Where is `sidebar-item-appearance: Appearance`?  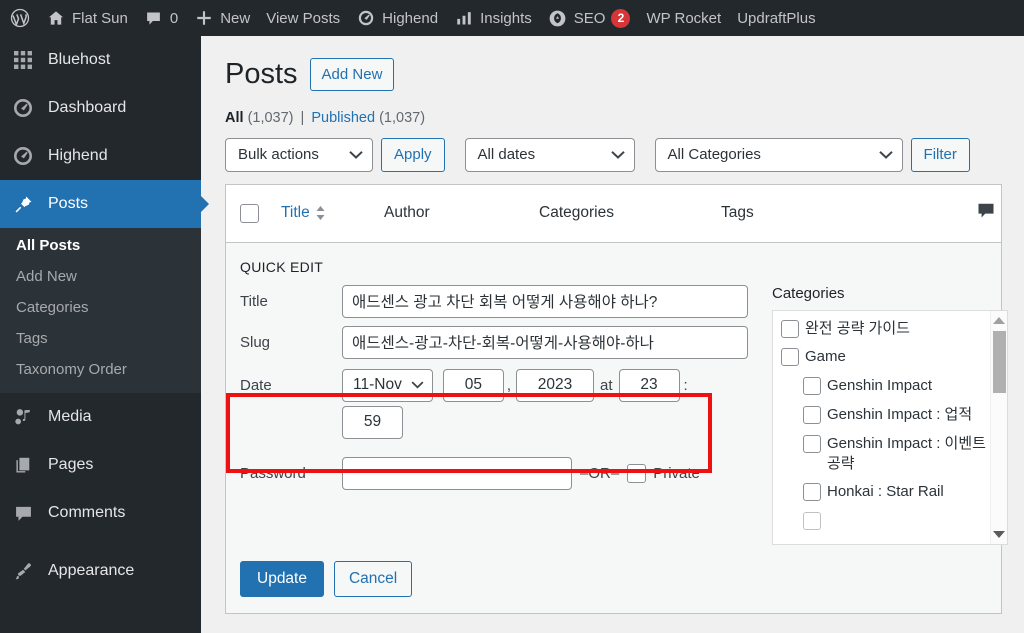
sidebar-item-appearance: Appearance is located at coordinates (100, 571).